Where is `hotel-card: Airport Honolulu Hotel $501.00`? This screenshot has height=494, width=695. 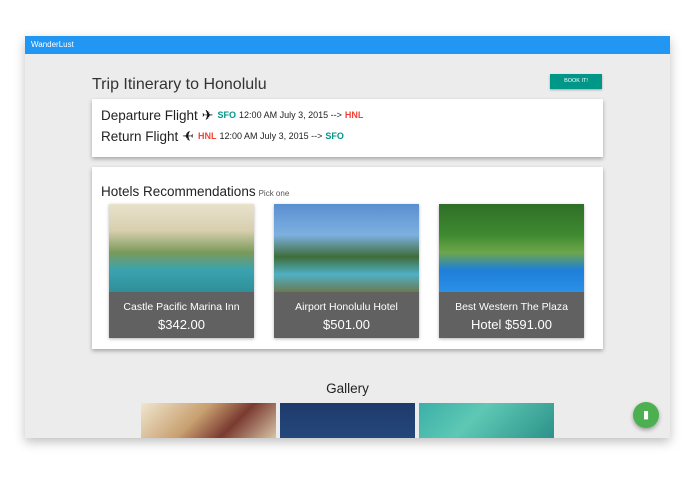 hotel-card: Airport Honolulu Hotel $501.00 is located at coordinates (346, 271).